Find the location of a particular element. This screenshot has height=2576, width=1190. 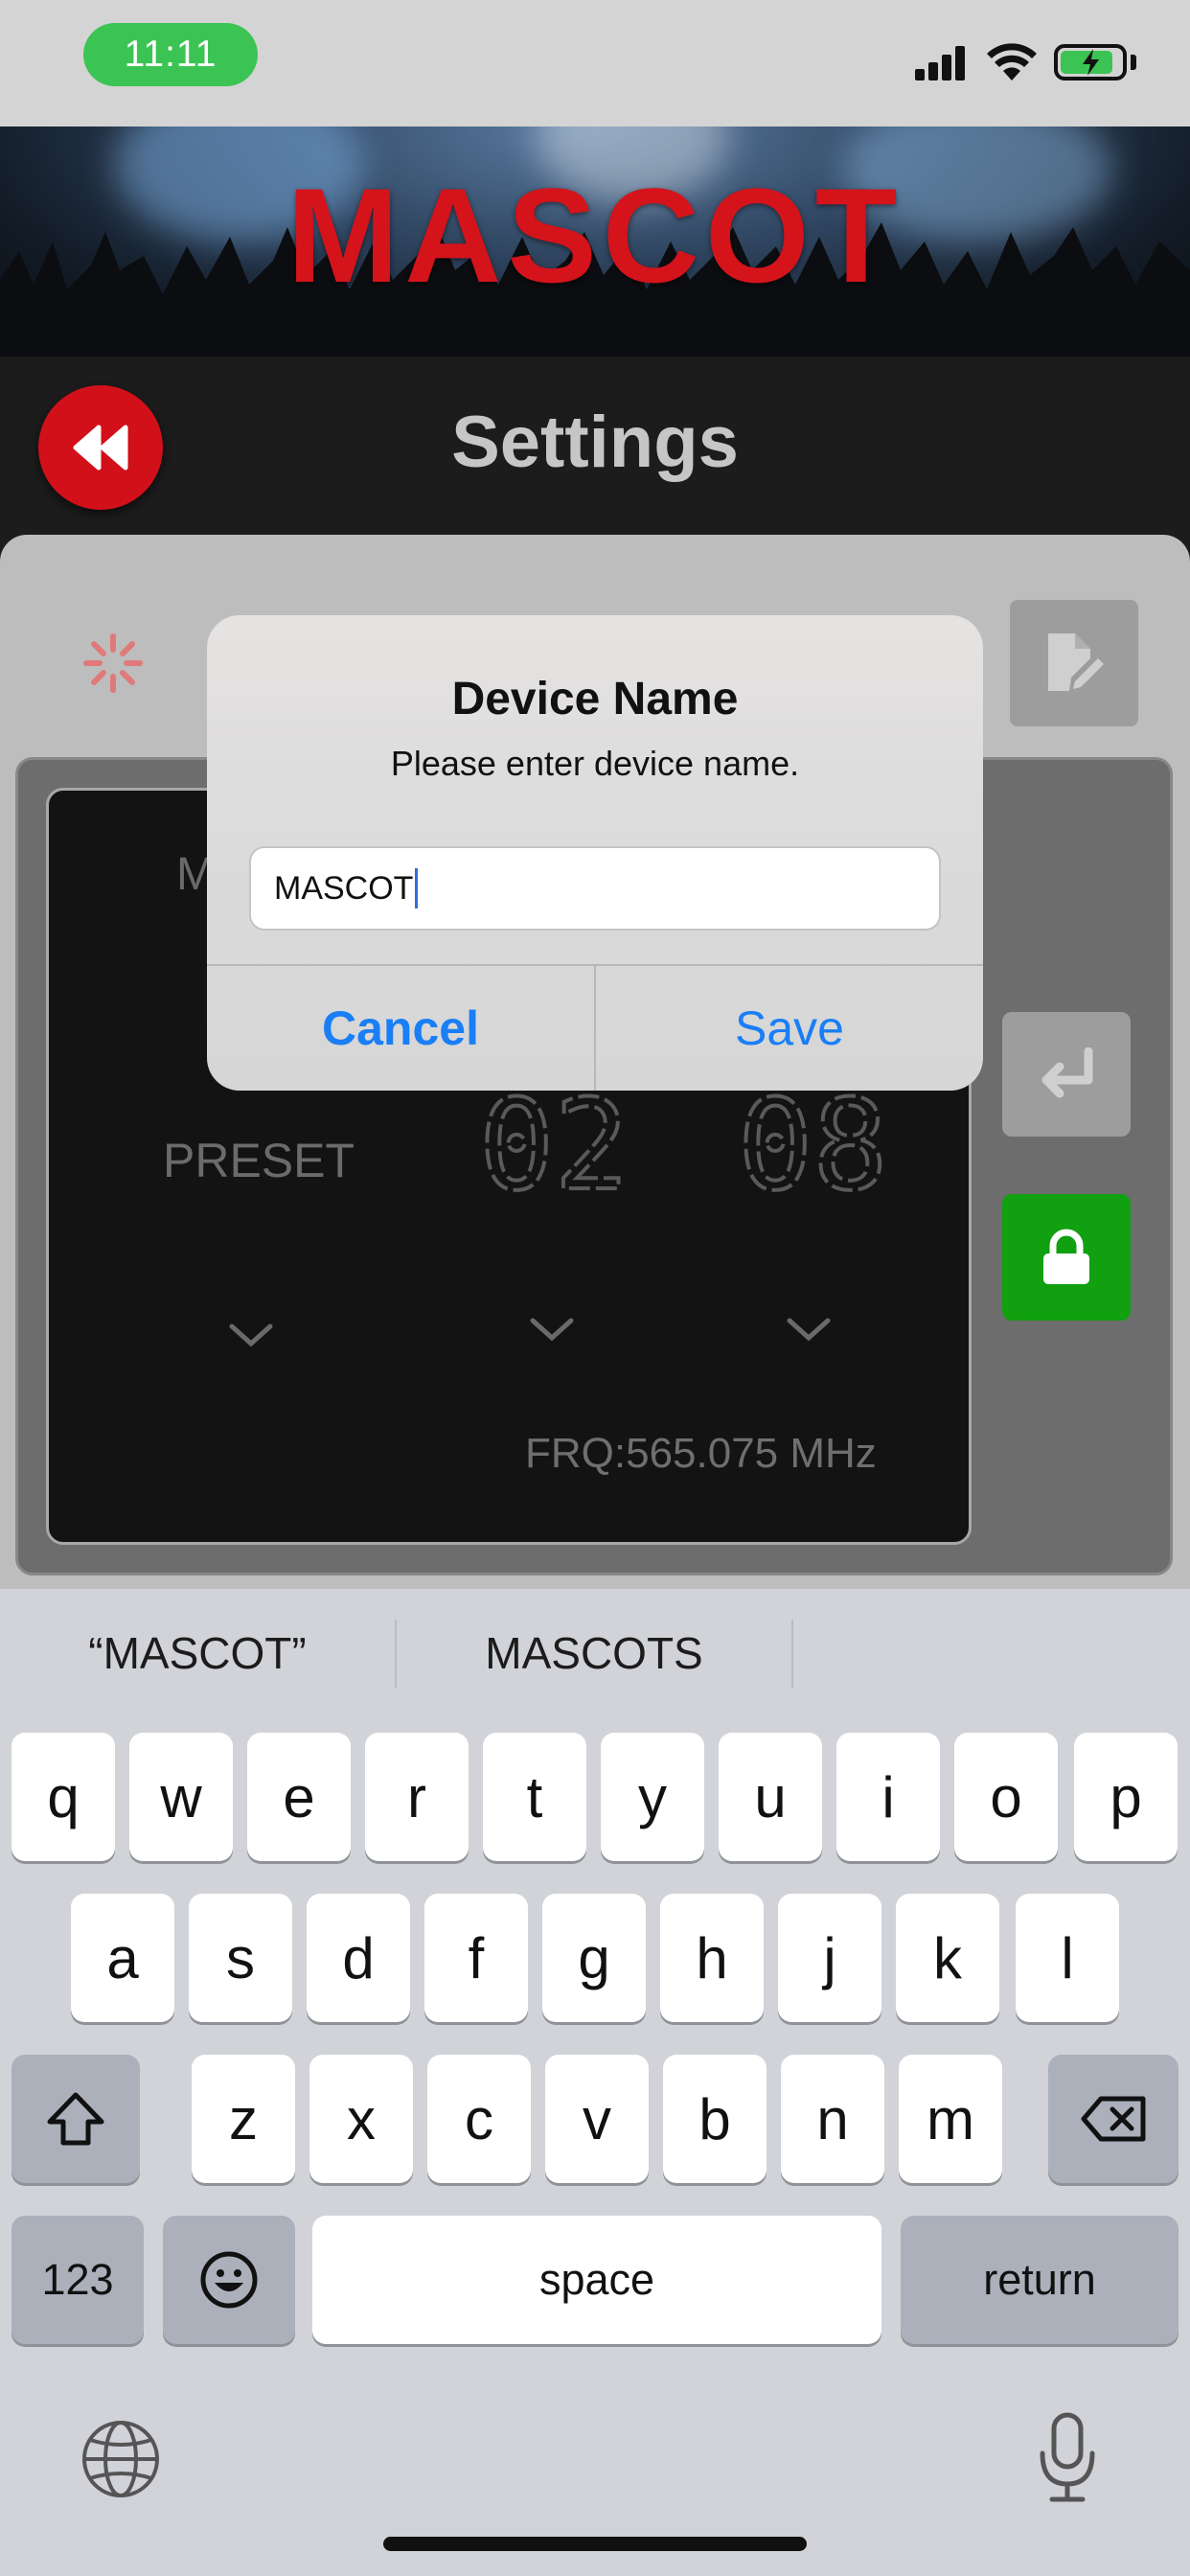

key-e: e is located at coordinates (299, 1797).